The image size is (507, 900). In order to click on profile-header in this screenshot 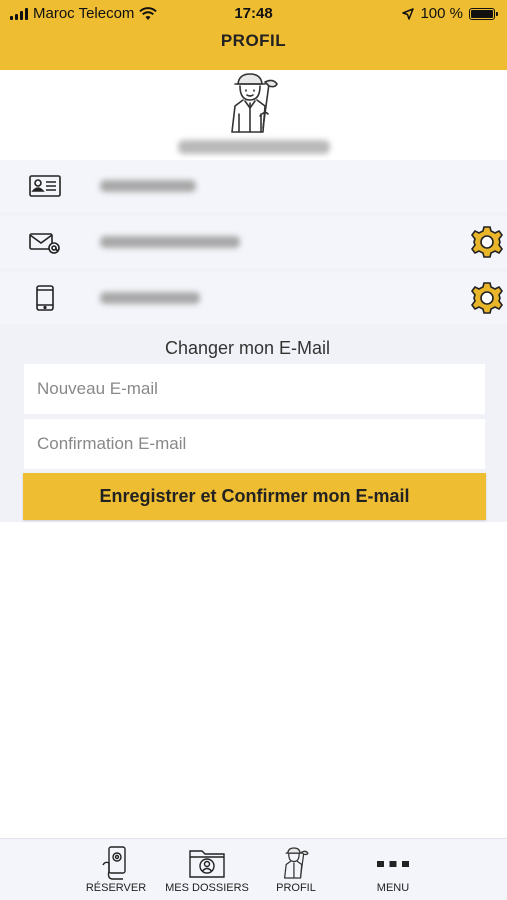, I will do `click(253, 115)`.